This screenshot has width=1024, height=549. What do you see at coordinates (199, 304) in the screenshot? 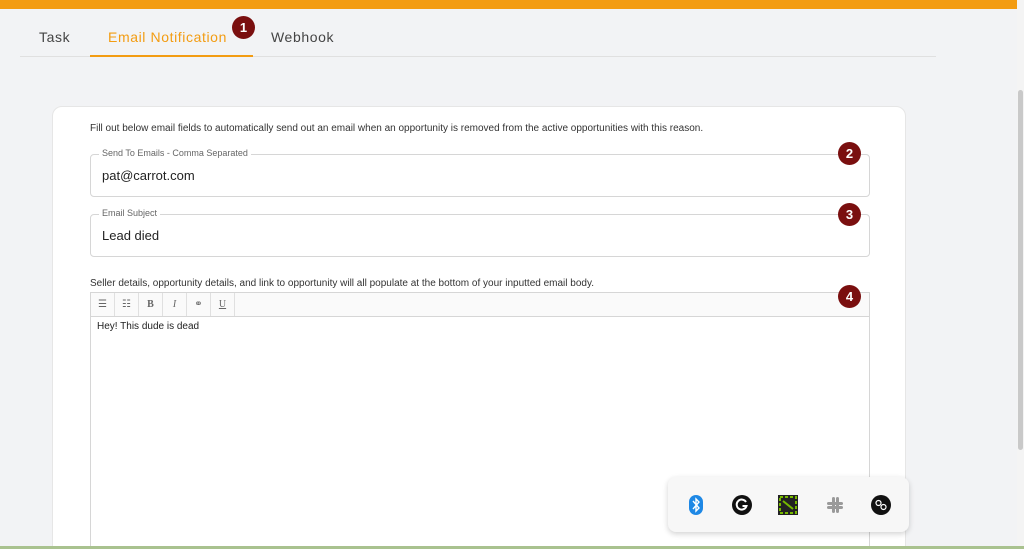
I see `link-icon: ⚭` at bounding box center [199, 304].